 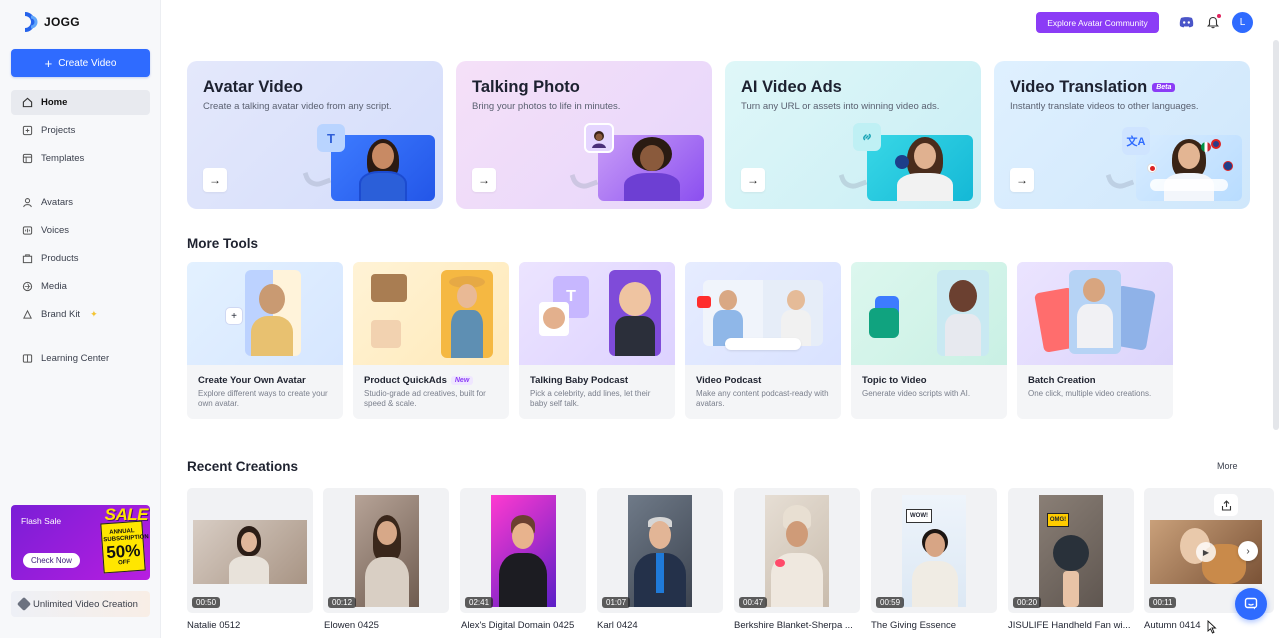 What do you see at coordinates (1212, 626) in the screenshot?
I see `mouse-cursor-icon` at bounding box center [1212, 626].